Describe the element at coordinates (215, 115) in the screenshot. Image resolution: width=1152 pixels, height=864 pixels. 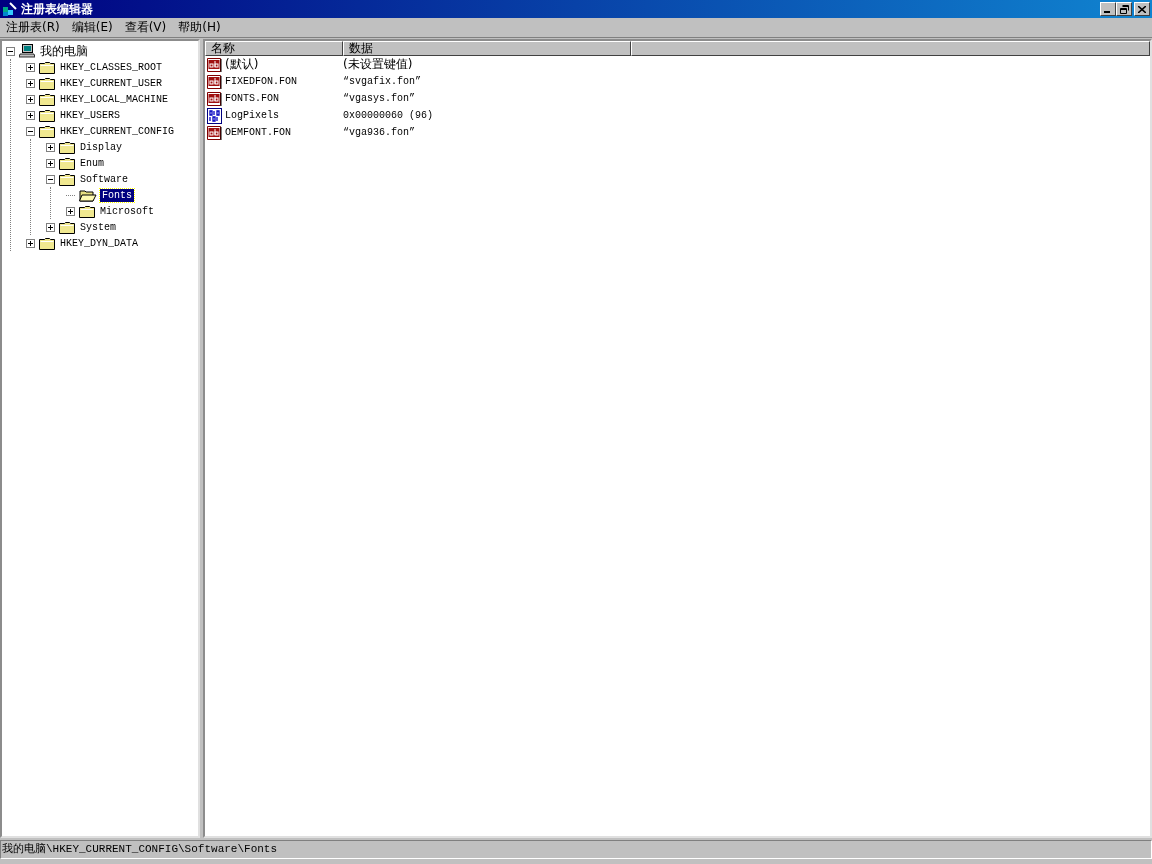
I see `binary-value-icon` at that location.